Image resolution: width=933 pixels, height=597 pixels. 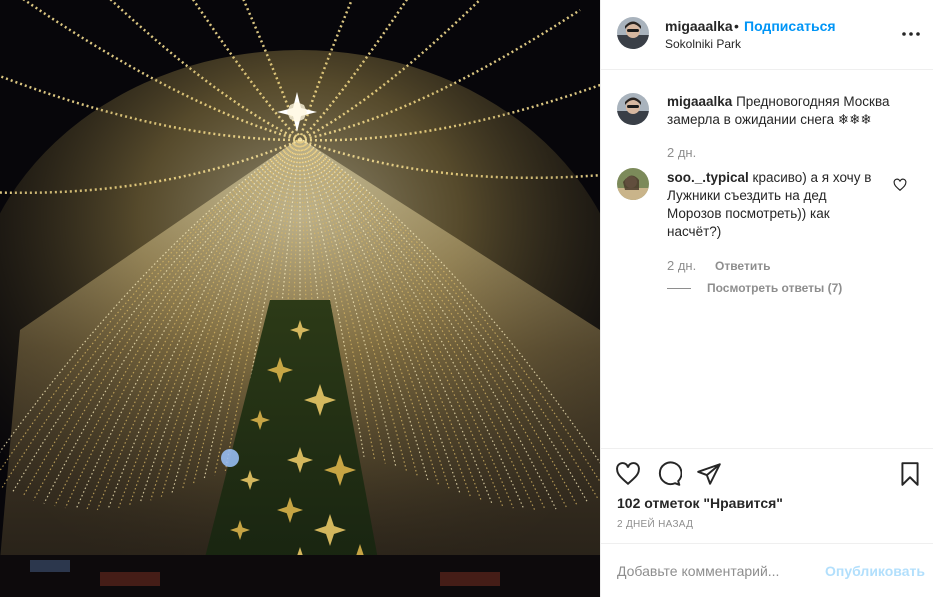 I want to click on post-date: 2 ДНЕЙ НАЗАД, so click(x=655, y=524).